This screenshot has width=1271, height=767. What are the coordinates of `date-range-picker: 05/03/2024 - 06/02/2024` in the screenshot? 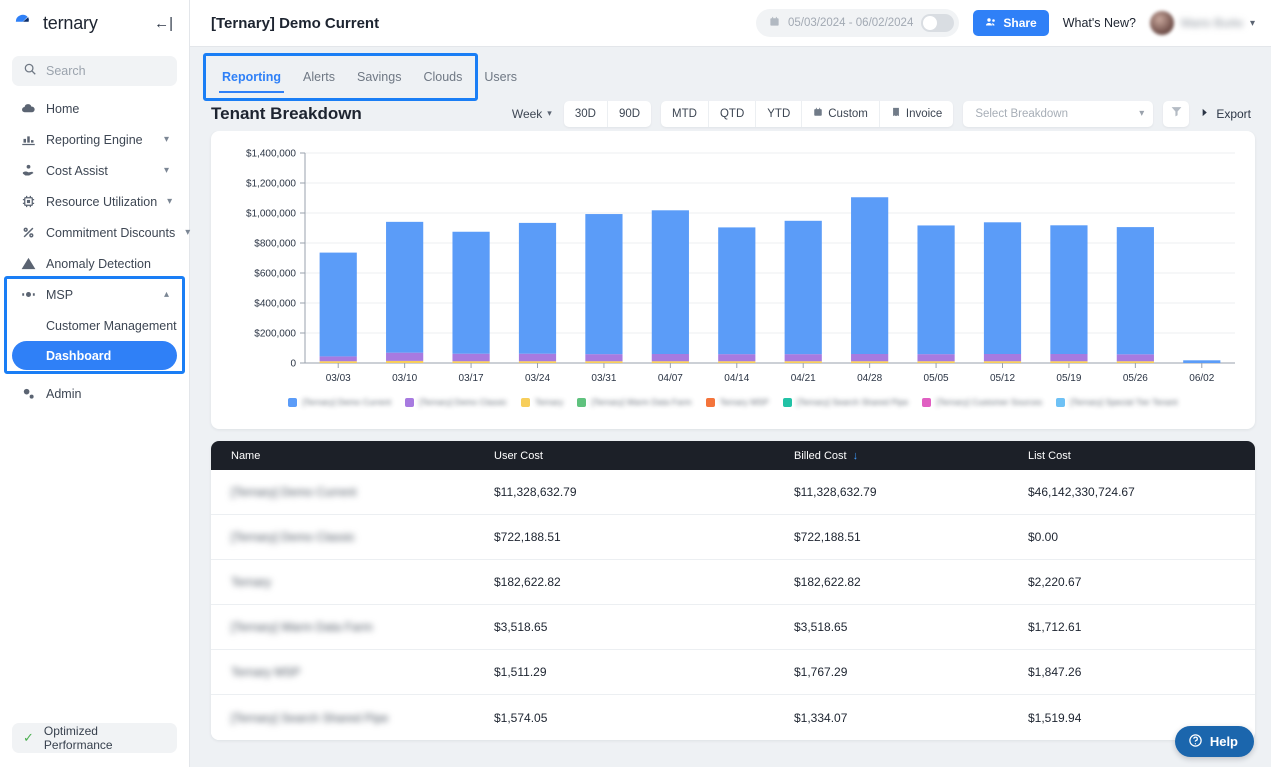 It's located at (858, 23).